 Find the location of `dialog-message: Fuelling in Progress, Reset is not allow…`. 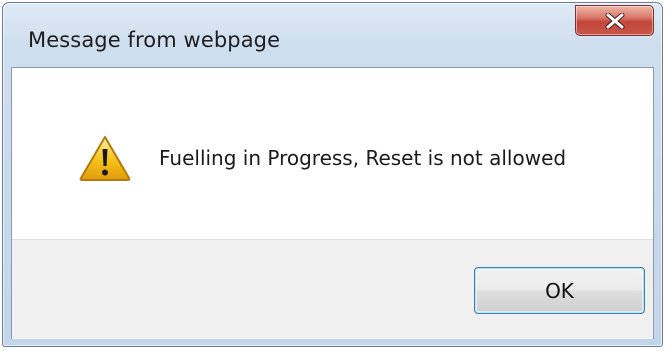

dialog-message: Fuelling in Progress, Reset is not allow… is located at coordinates (363, 158).